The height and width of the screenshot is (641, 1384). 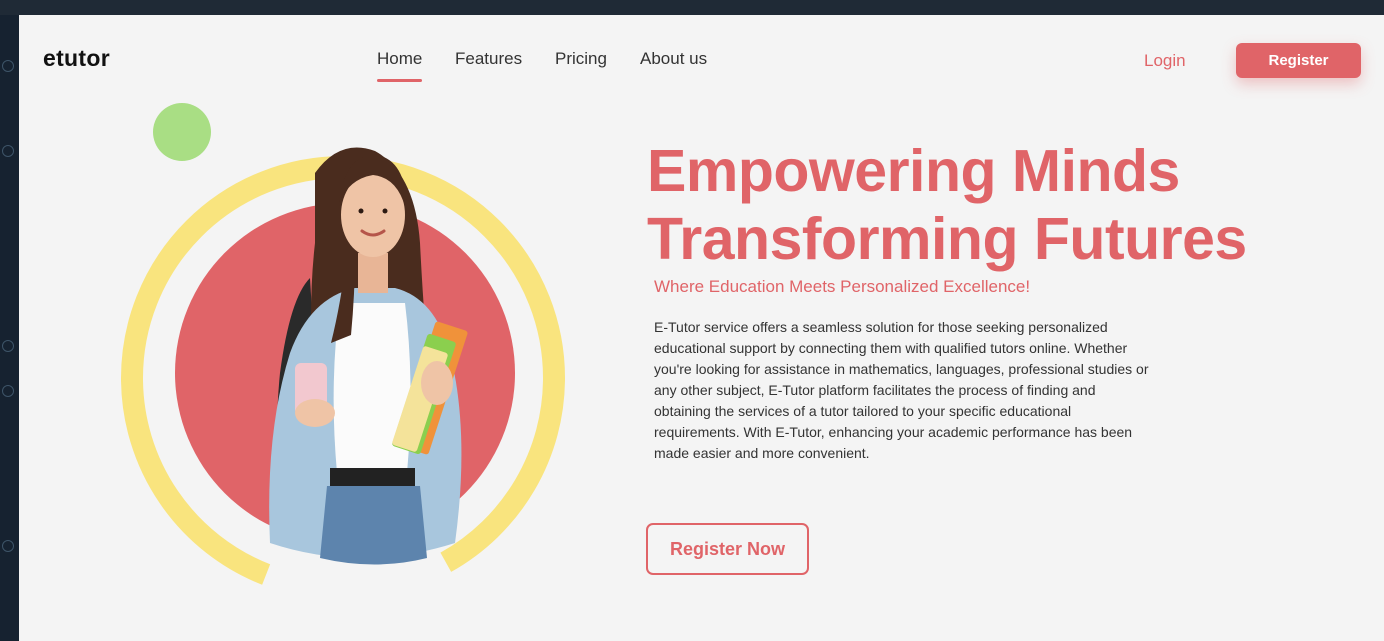 I want to click on brand-logo: etutor, so click(x=76, y=58).